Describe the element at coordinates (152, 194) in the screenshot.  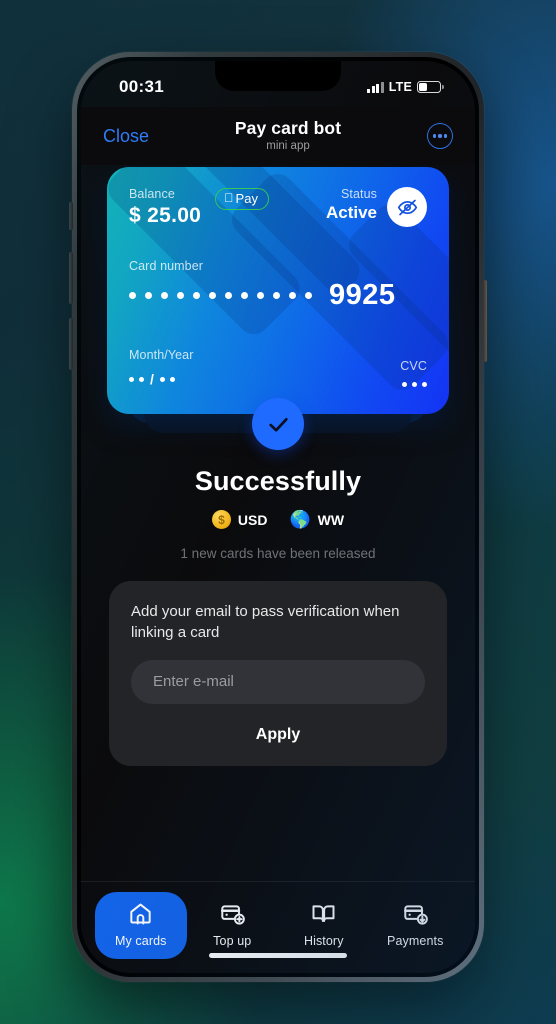
I see `balance-label: Balance` at that location.